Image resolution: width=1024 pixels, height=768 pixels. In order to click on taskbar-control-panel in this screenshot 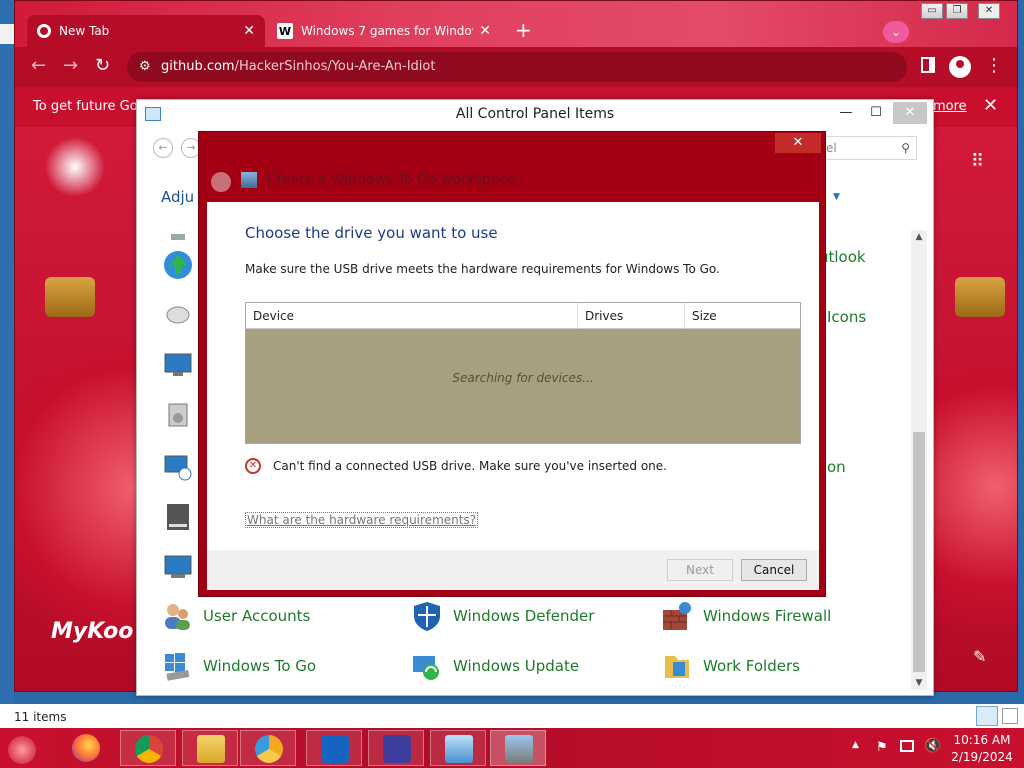, I will do `click(458, 748)`.